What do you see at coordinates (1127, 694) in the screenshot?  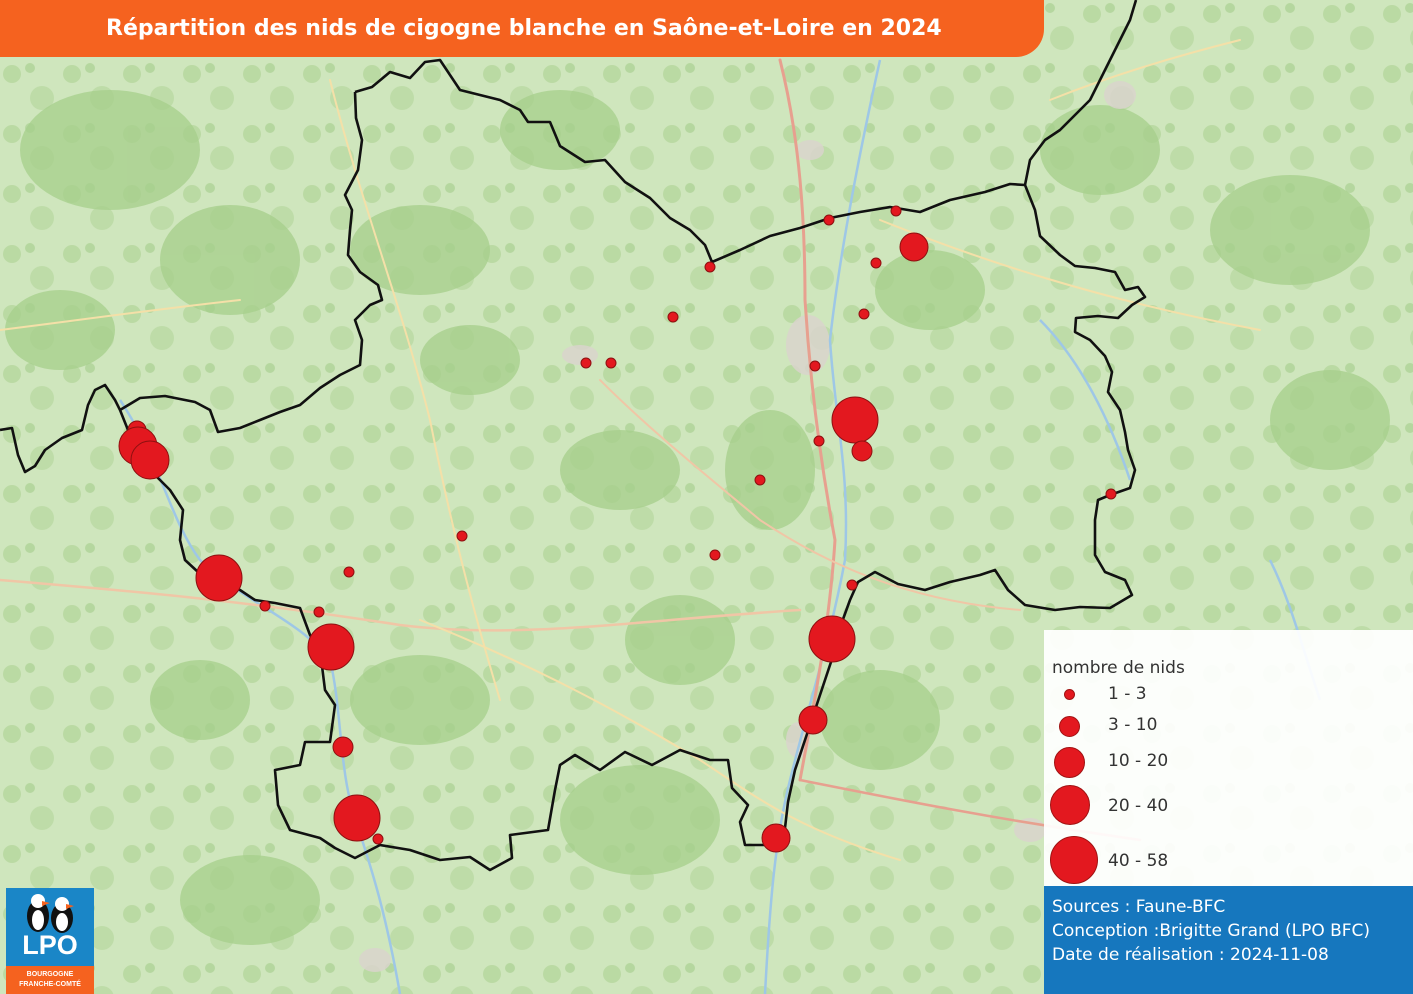 I see `legend-label: 1 - 3` at bounding box center [1127, 694].